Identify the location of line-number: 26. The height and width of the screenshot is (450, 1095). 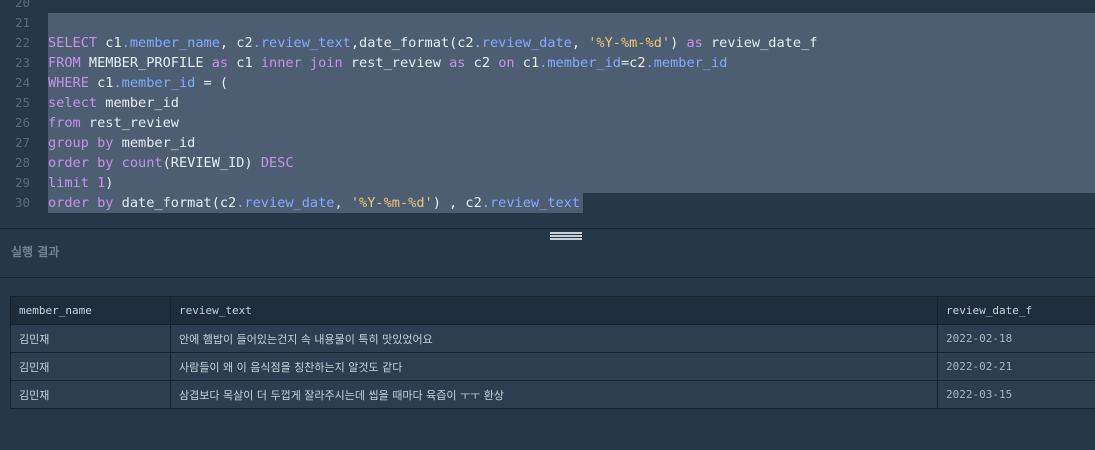
(22, 122).